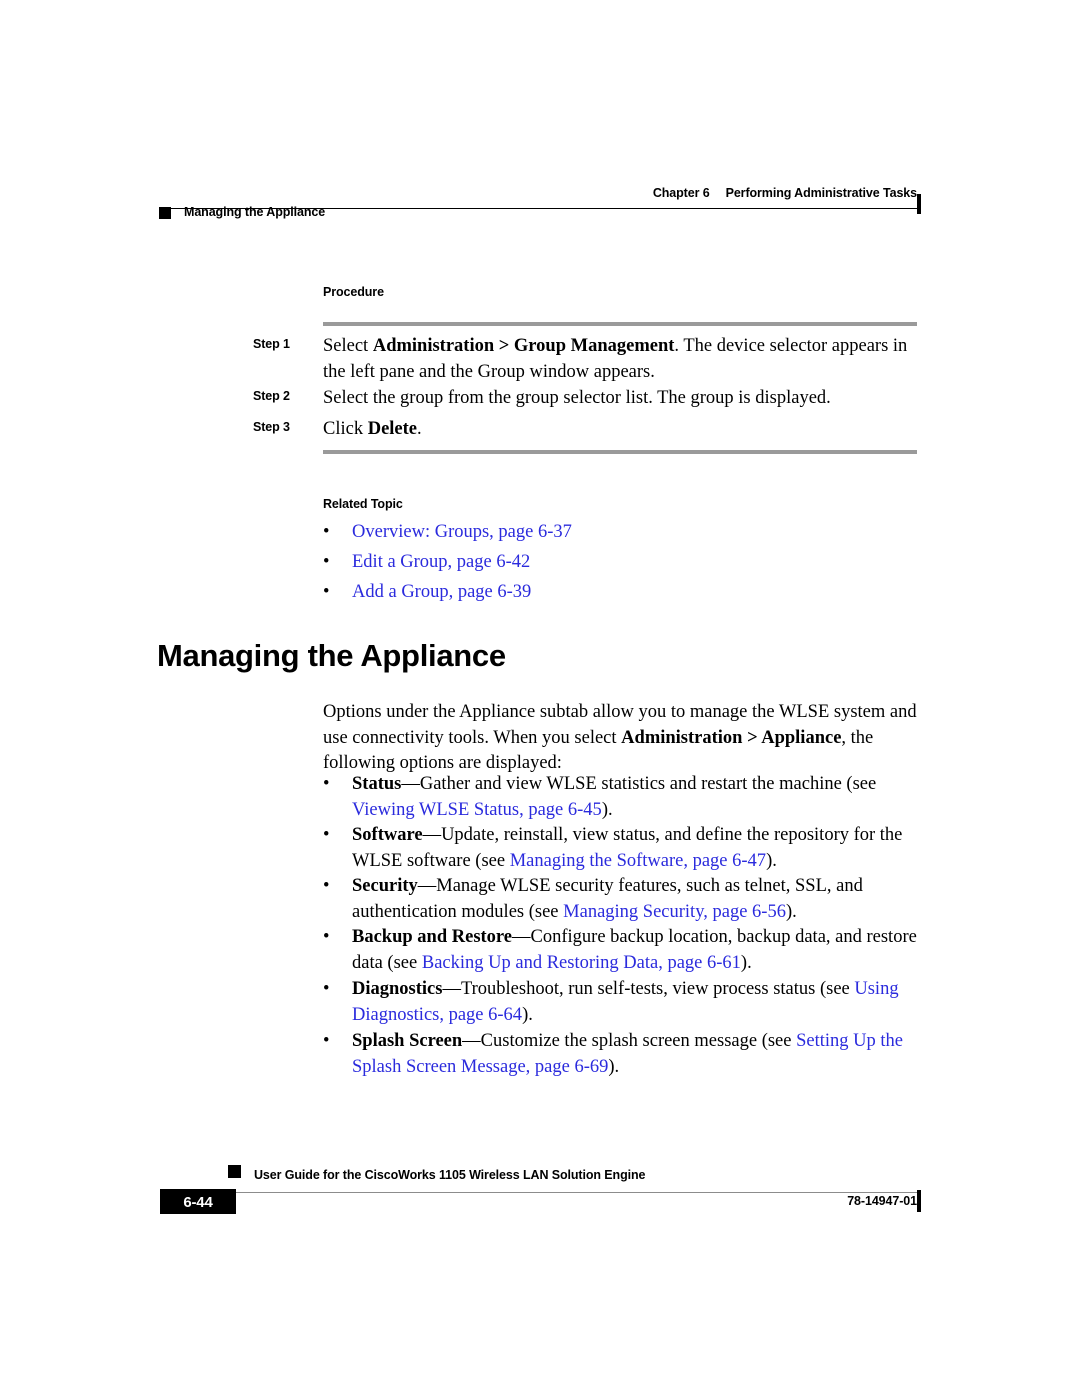  What do you see at coordinates (392, 429) in the screenshot?
I see `step-3-bold: Delete` at bounding box center [392, 429].